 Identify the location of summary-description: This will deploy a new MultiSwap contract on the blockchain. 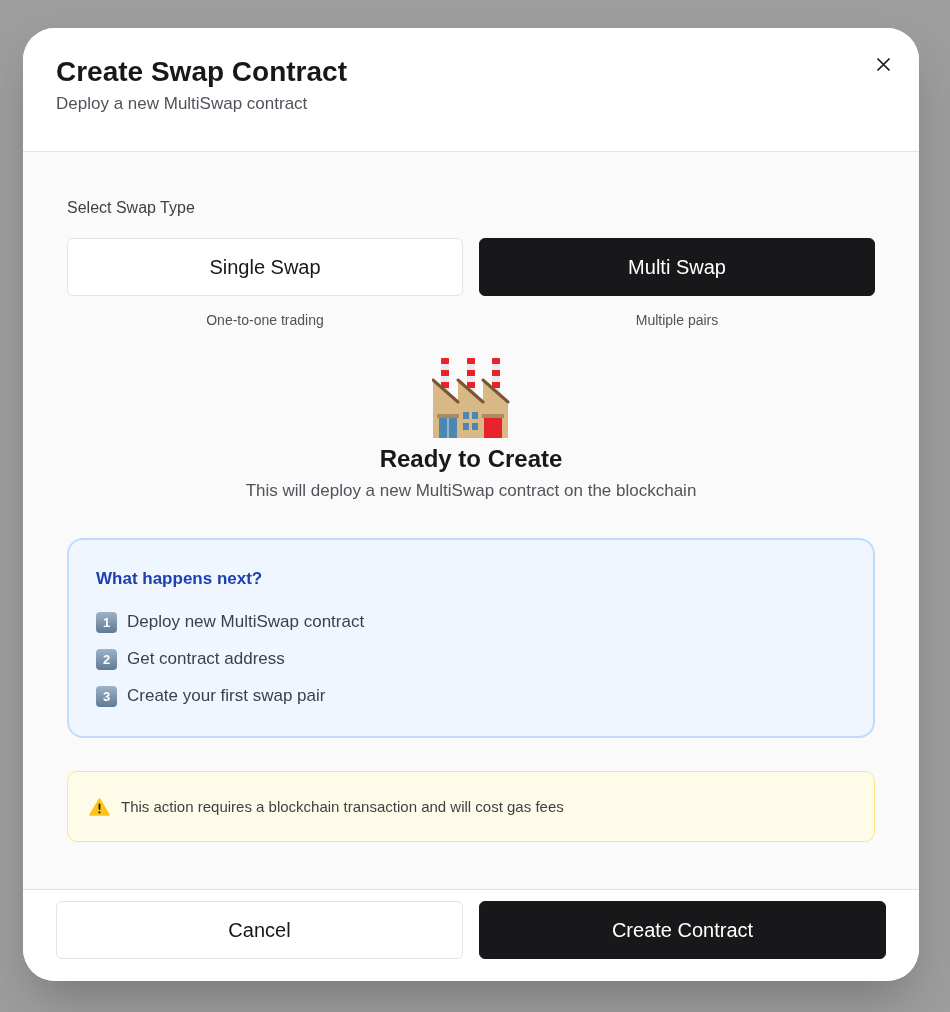
(471, 491).